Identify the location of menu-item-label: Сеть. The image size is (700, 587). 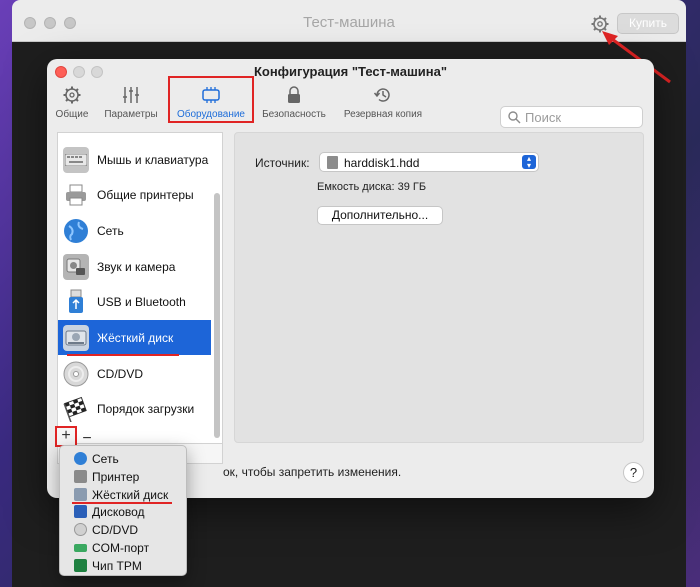
(105, 458).